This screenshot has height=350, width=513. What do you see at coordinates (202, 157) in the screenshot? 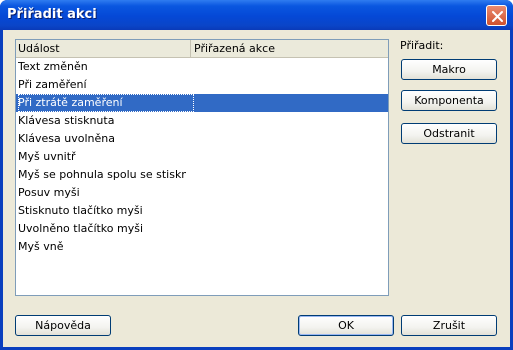
I see `list-item: Myš uvnitř` at bounding box center [202, 157].